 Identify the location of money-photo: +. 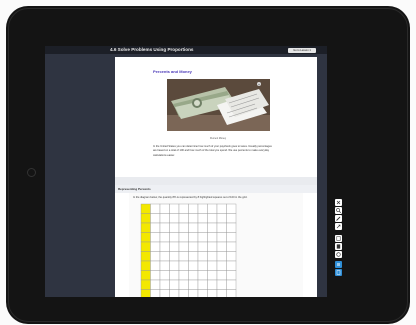
(218, 105).